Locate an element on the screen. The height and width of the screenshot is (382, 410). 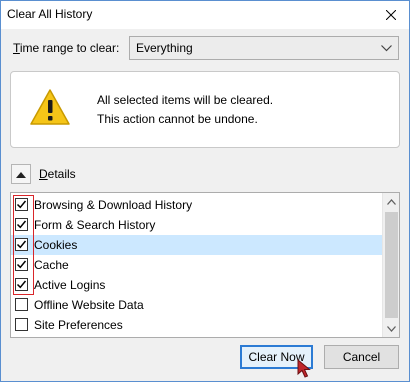
close-button is located at coordinates (391, 15).